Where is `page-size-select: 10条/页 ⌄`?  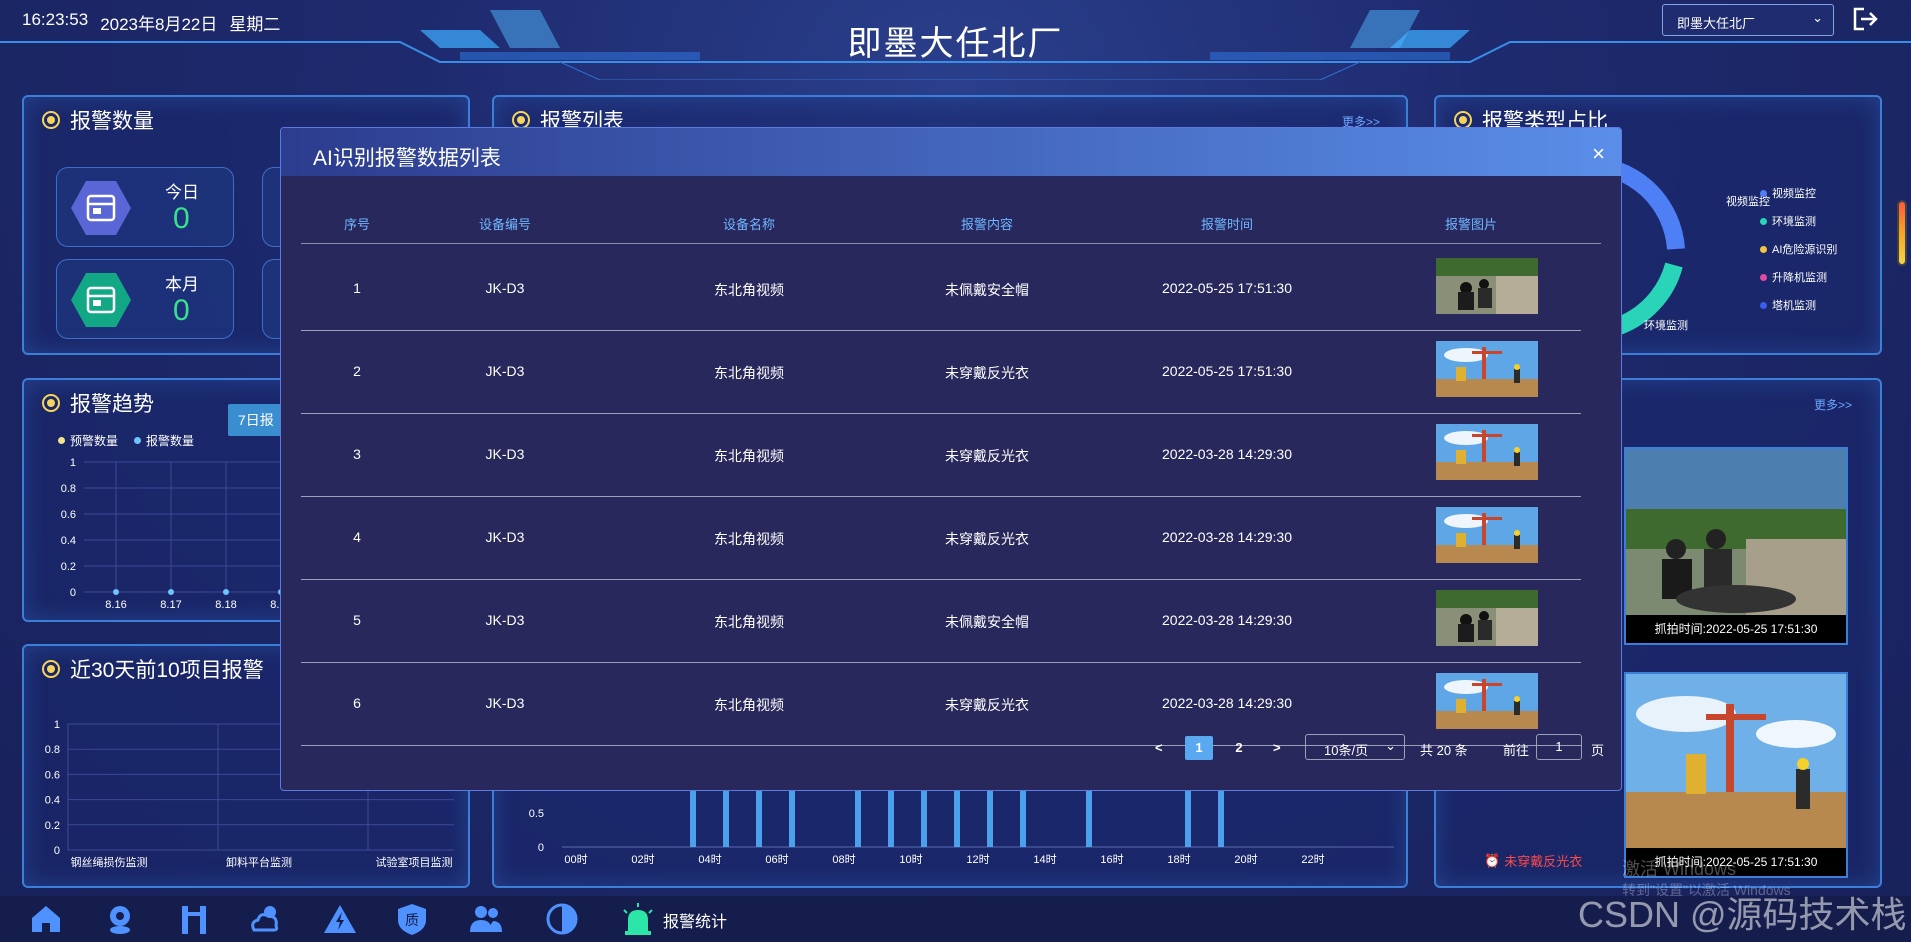 page-size-select: 10条/页 ⌄ is located at coordinates (1355, 747).